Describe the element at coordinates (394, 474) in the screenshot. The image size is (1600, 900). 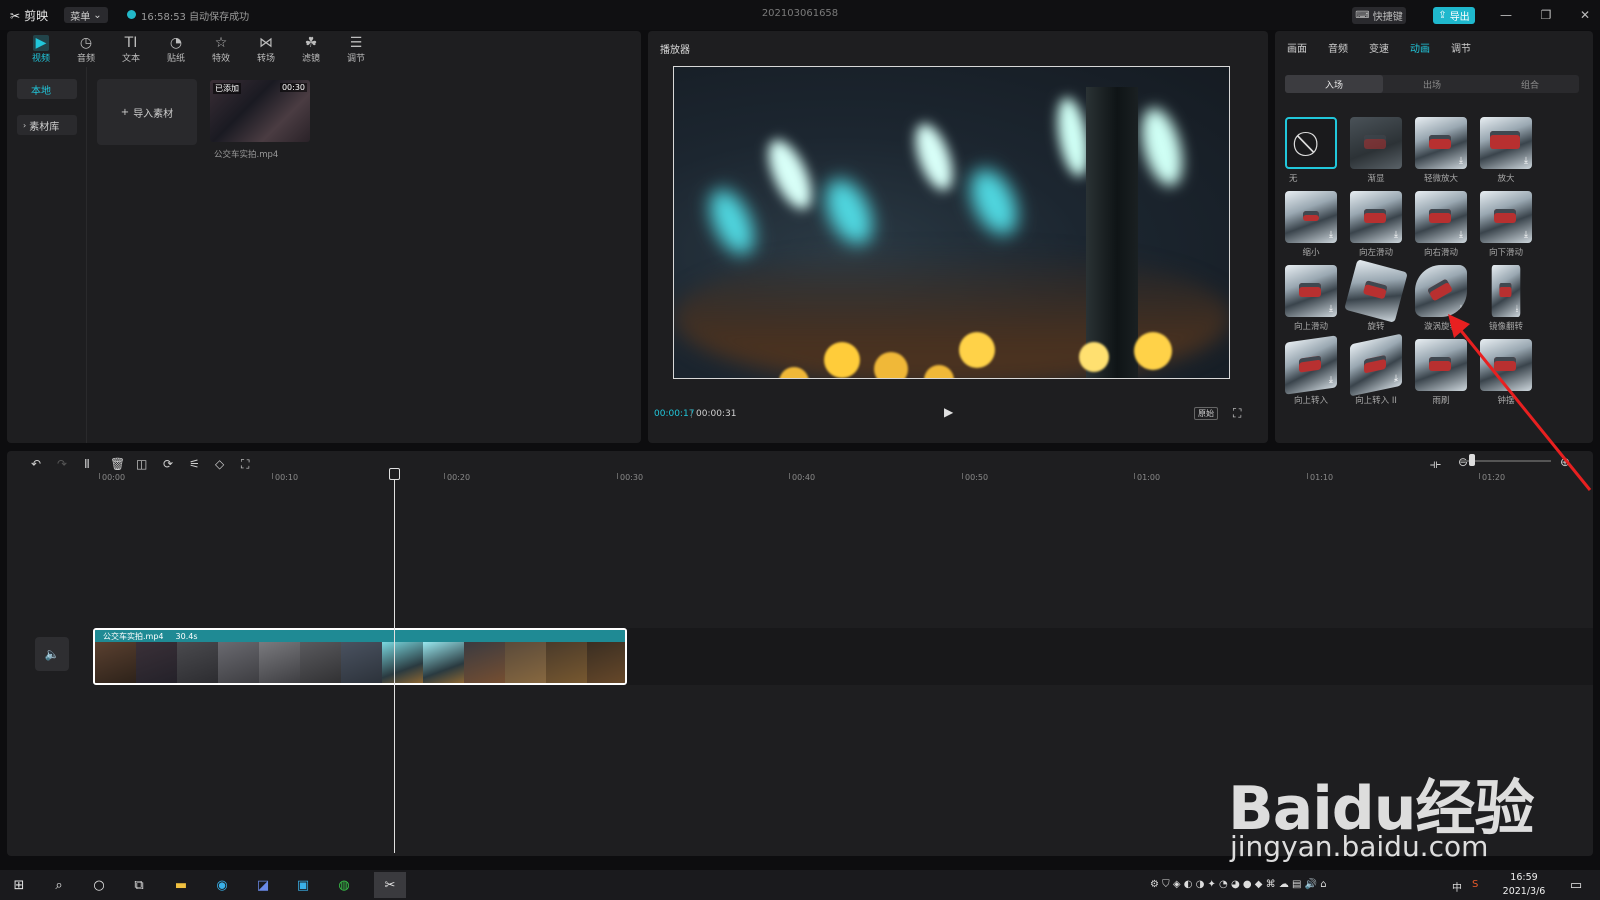
I see `playhead-handle` at that location.